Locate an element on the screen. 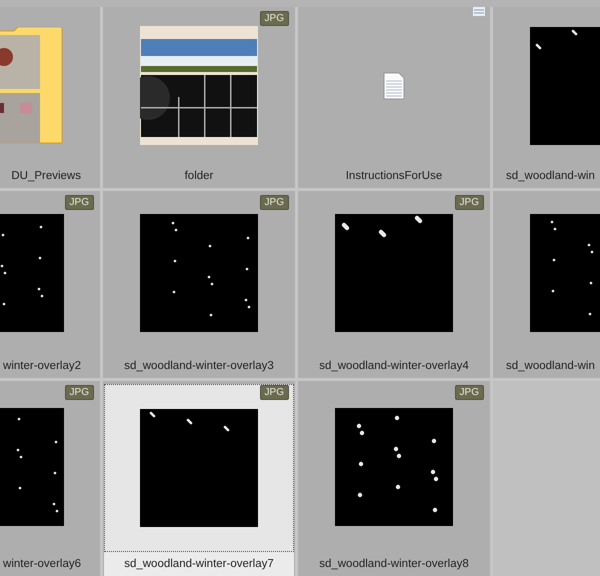 This screenshot has height=576, width=600. file-name: sd_woodland-winter-overlay8 is located at coordinates (394, 564).